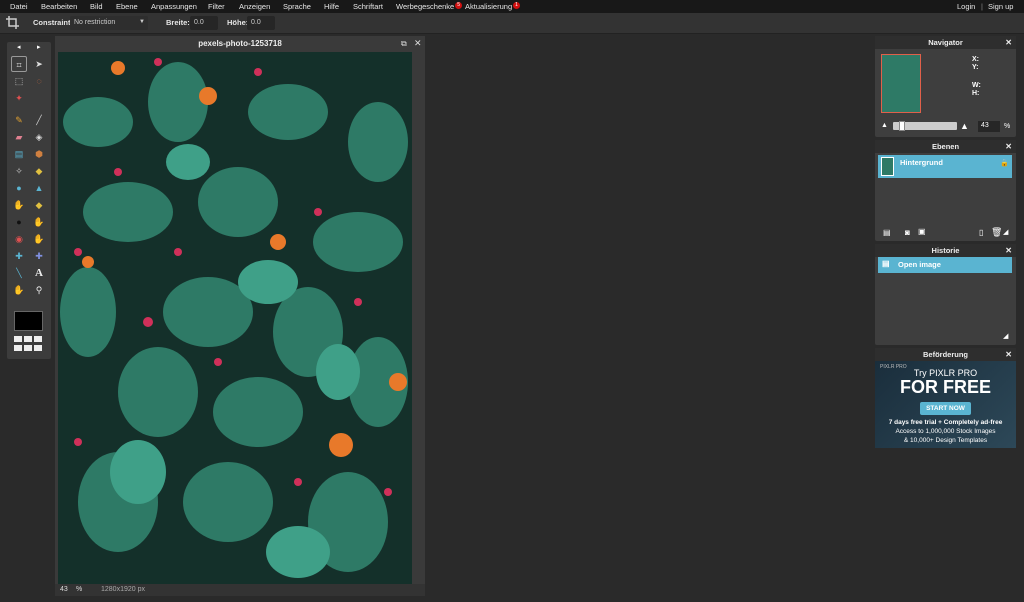 The width and height of the screenshot is (1024, 602). What do you see at coordinates (404, 44) in the screenshot?
I see `maximize-icon: ⧉` at bounding box center [404, 44].